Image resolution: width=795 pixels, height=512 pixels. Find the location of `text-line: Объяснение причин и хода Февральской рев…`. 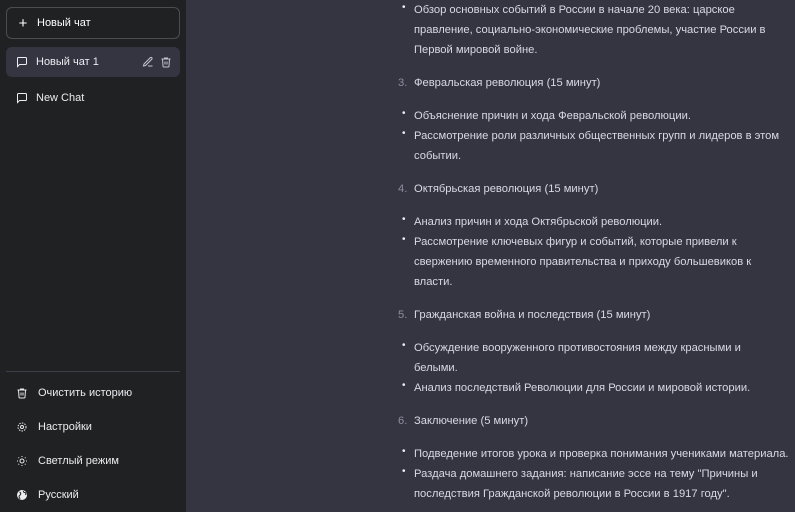

text-line: Объяснение причин и хода Февральской рев… is located at coordinates (552, 116).